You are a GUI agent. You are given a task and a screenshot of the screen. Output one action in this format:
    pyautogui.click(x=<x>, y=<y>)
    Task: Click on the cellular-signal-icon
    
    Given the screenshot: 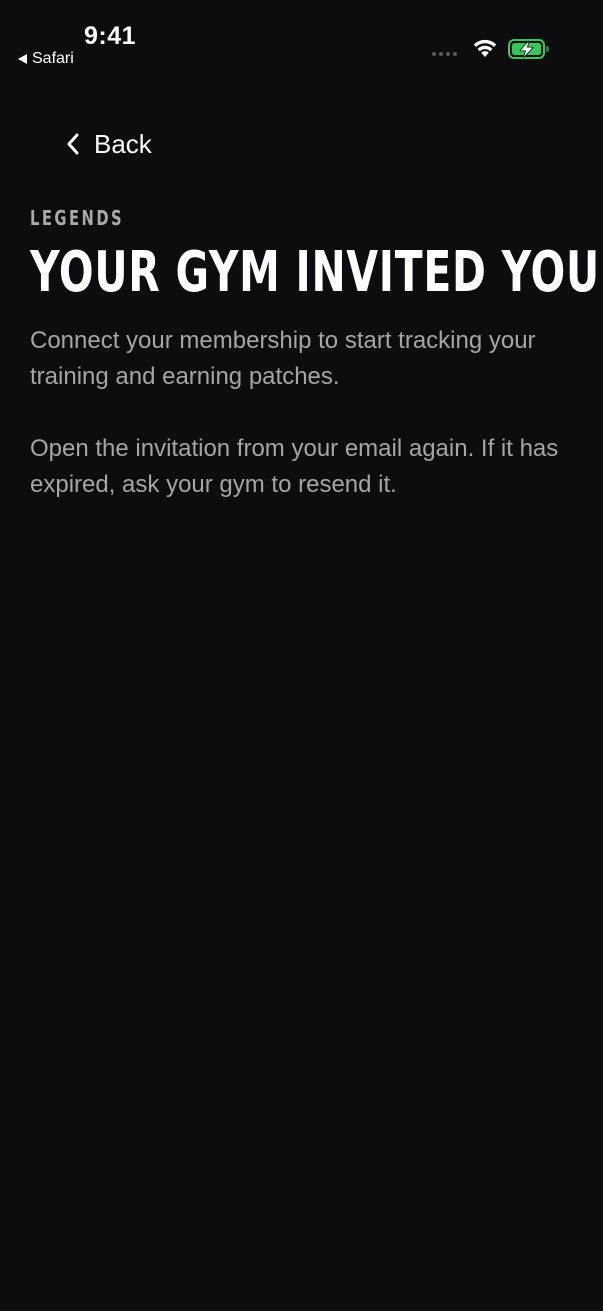 What is the action you would take?
    pyautogui.click(x=444, y=54)
    